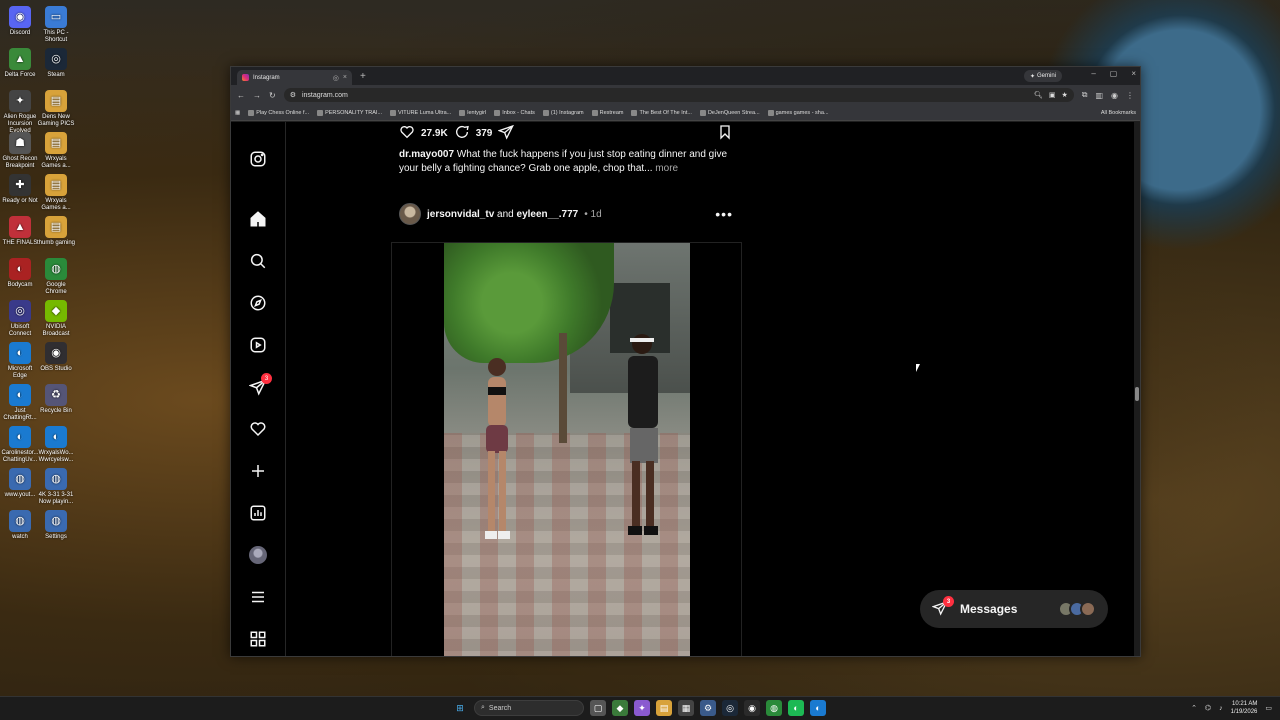 This screenshot has width=1280, height=720. I want to click on direct-messages-icon: 3, so click(260, 385).